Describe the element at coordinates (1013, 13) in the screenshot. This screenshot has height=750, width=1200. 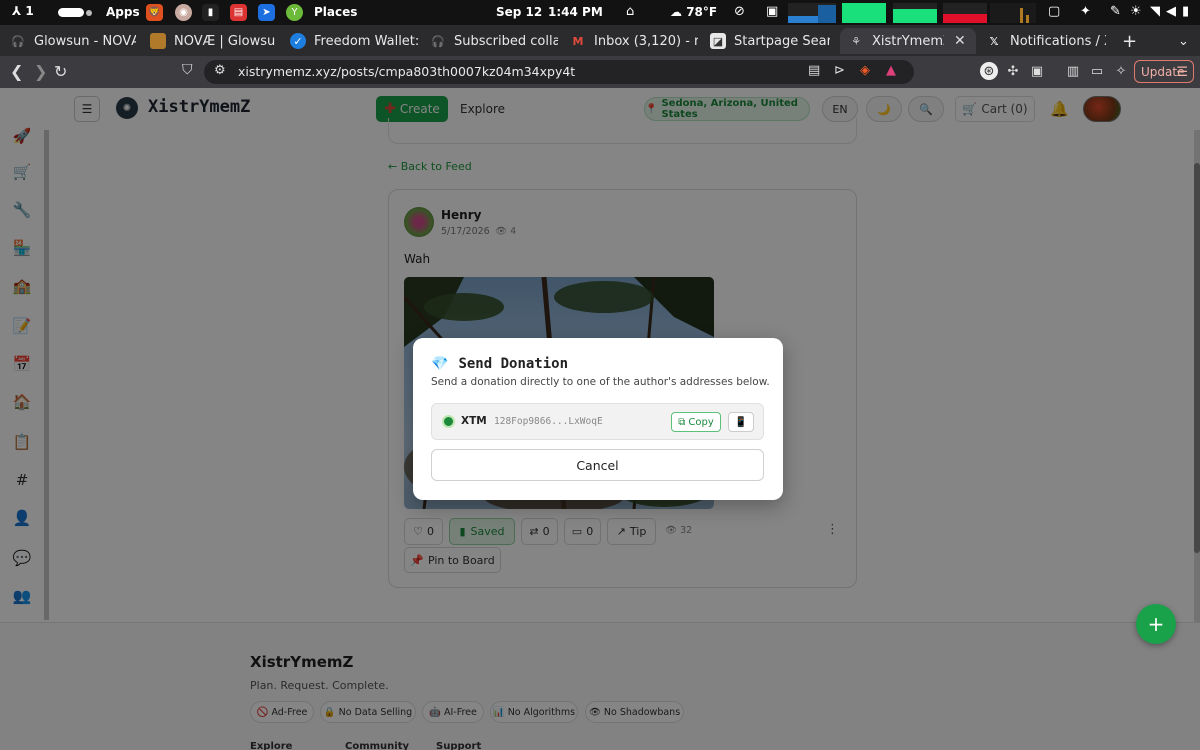
I see `network-graph` at that location.